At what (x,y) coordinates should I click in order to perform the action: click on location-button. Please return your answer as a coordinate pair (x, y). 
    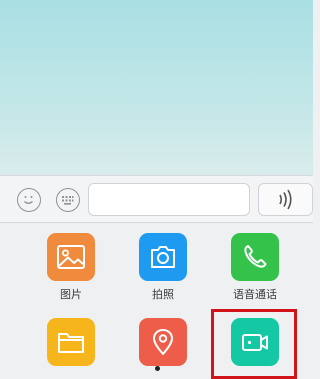
    Looking at the image, I should click on (163, 342).